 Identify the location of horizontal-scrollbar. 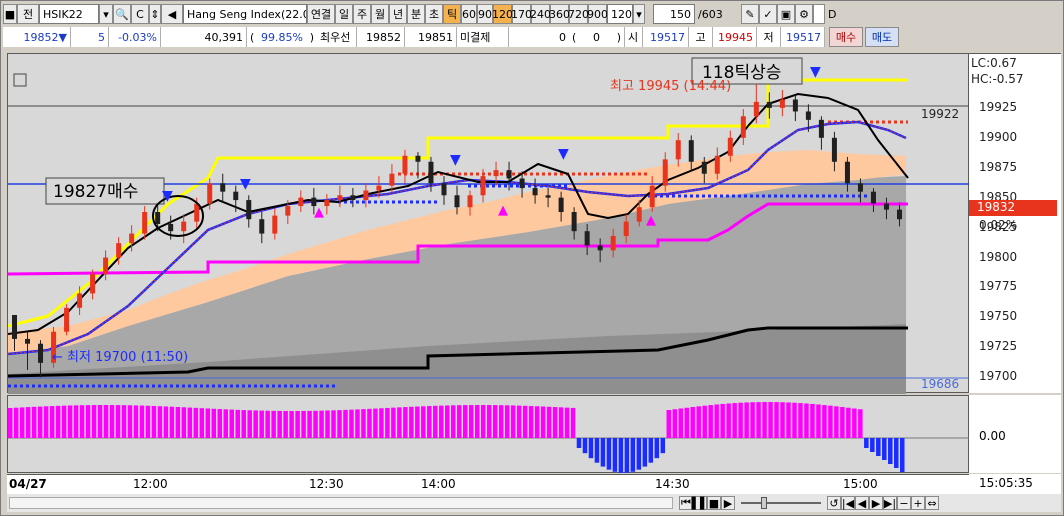
(341, 503).